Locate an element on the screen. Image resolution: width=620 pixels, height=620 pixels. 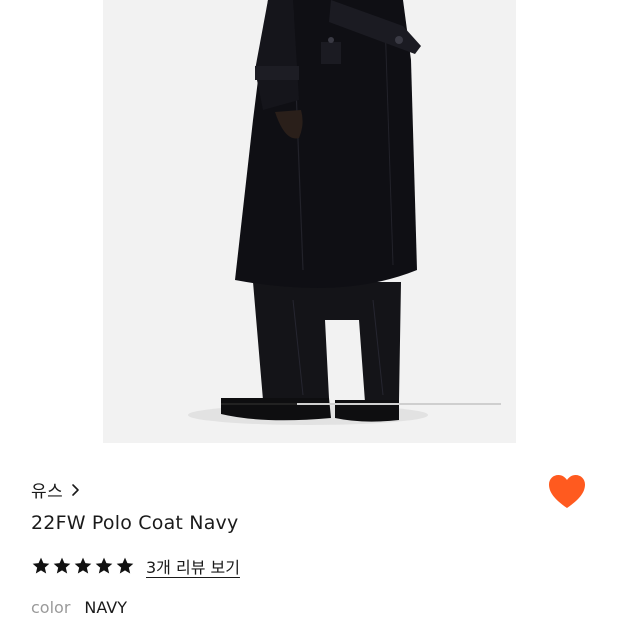
chevron-right-icon is located at coordinates (76, 489).